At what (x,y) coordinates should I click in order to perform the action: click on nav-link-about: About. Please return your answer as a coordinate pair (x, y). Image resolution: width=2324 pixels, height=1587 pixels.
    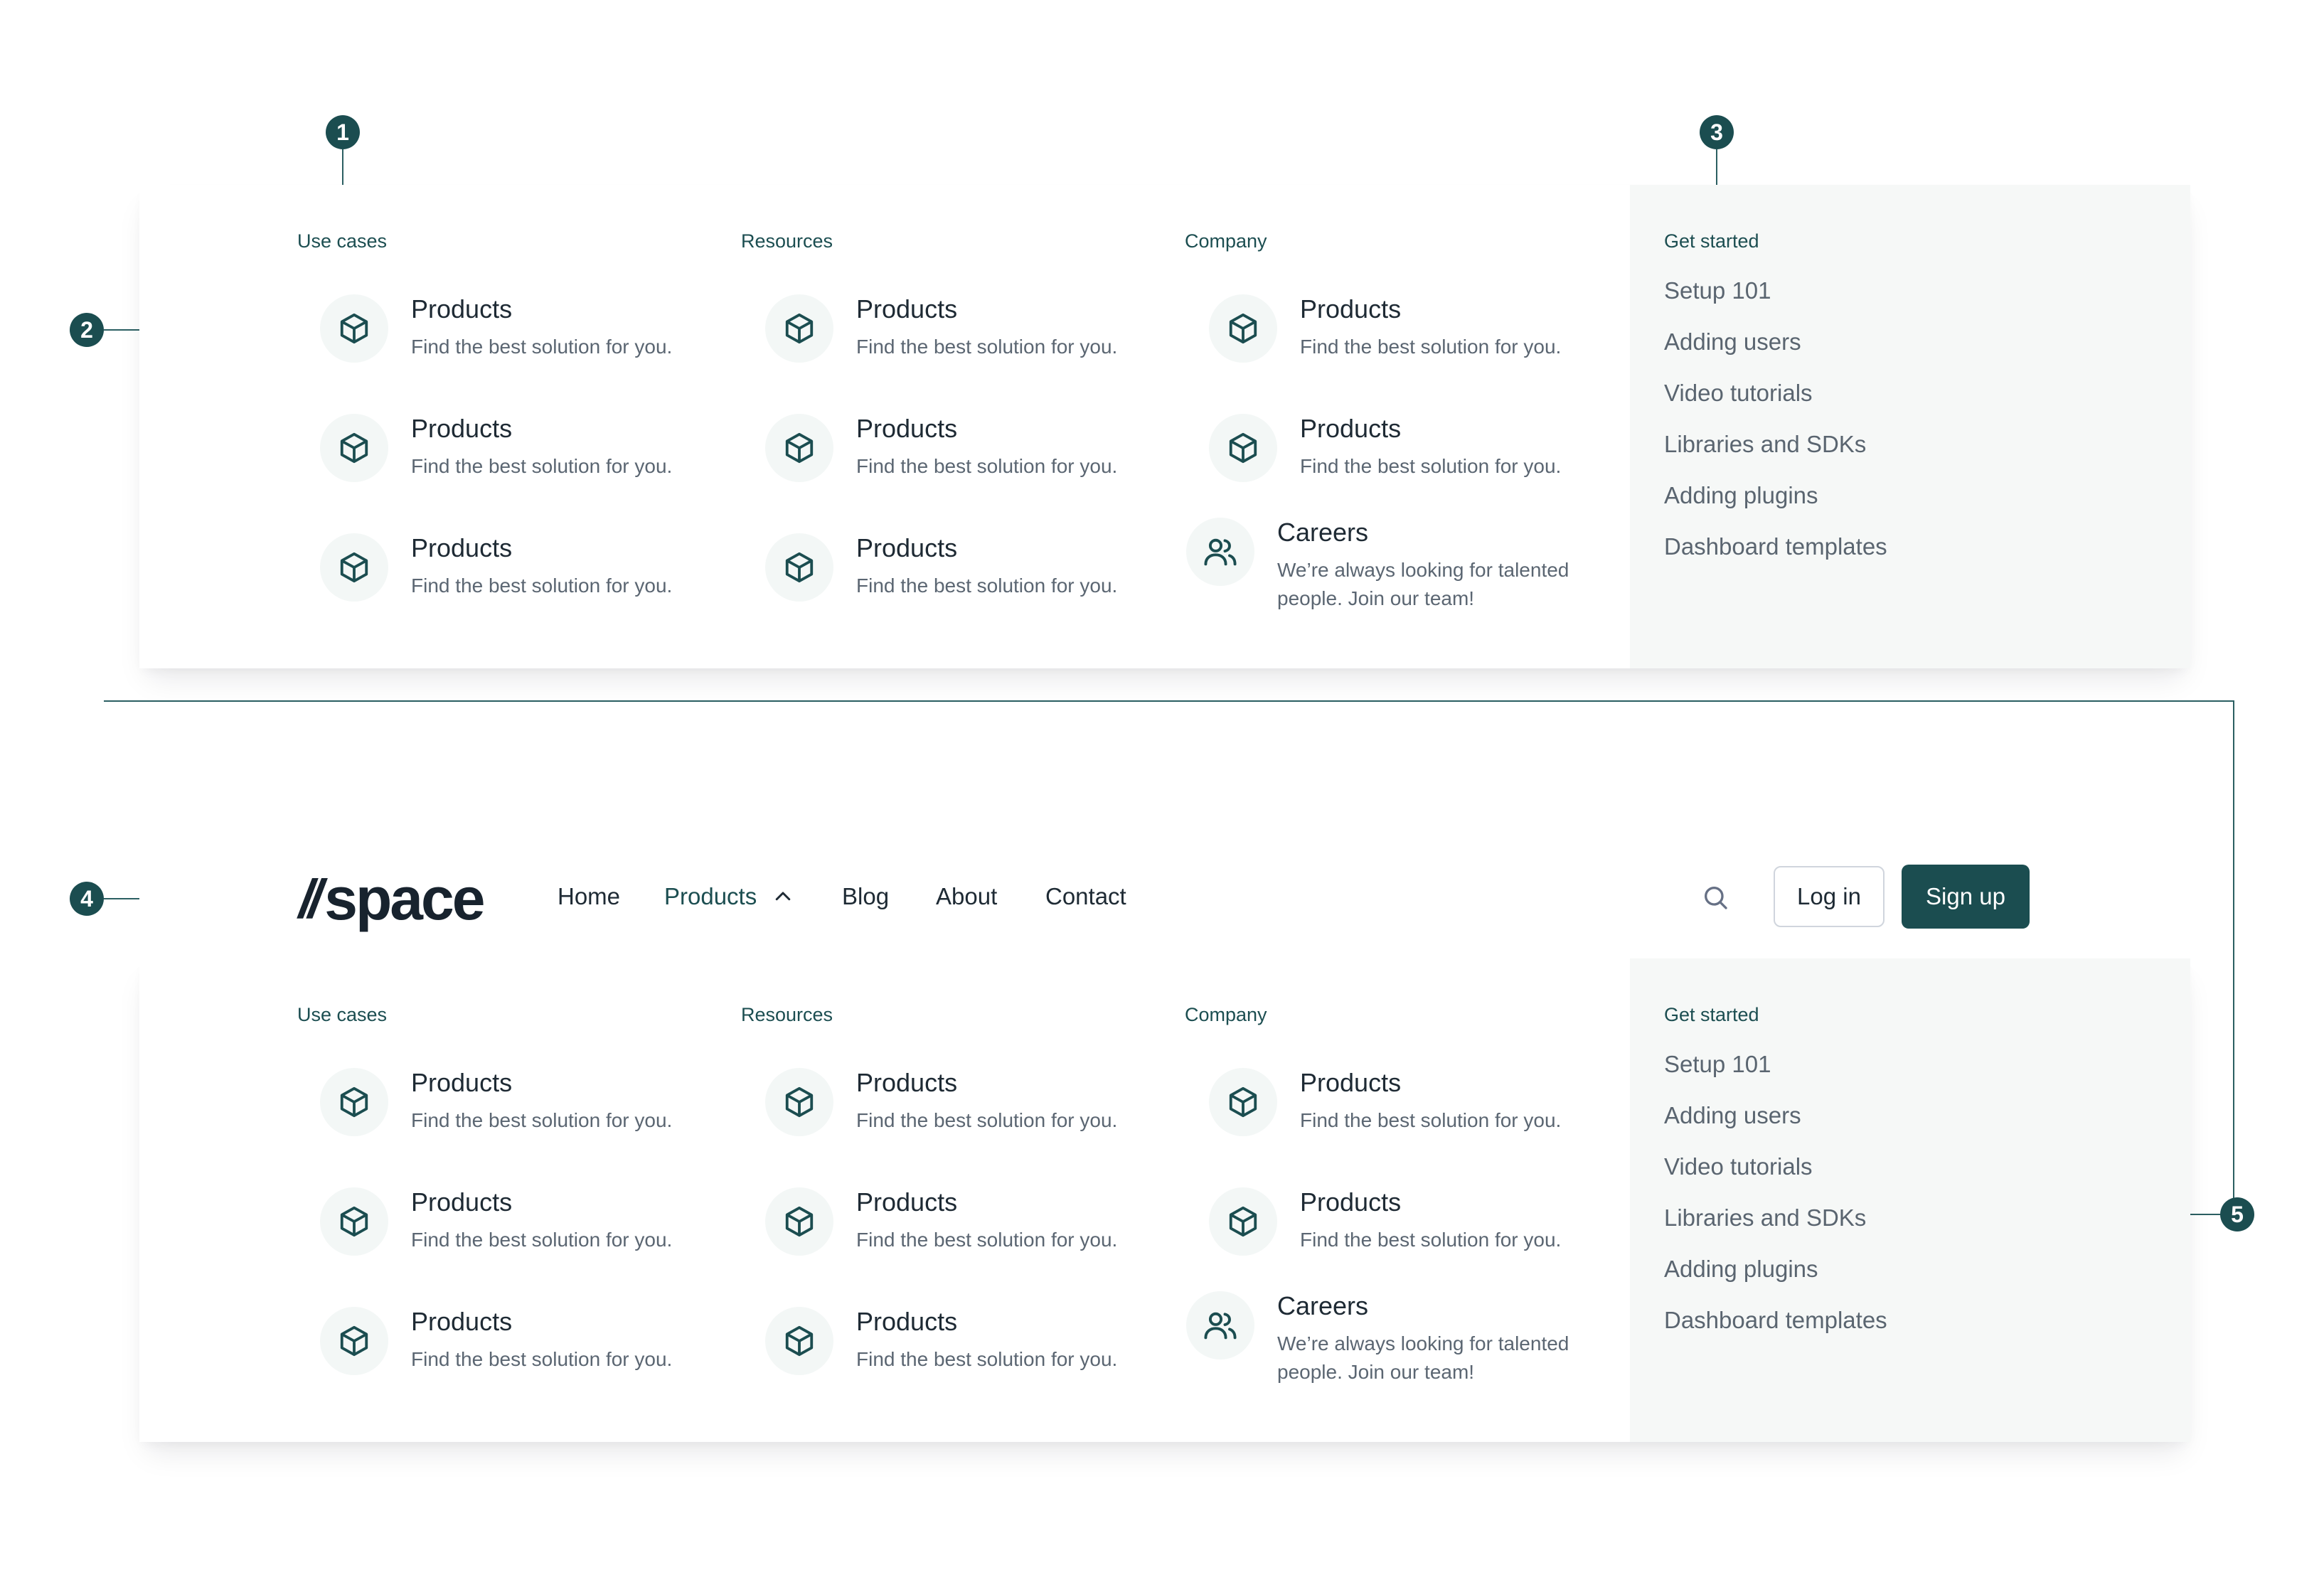
    Looking at the image, I should click on (966, 897).